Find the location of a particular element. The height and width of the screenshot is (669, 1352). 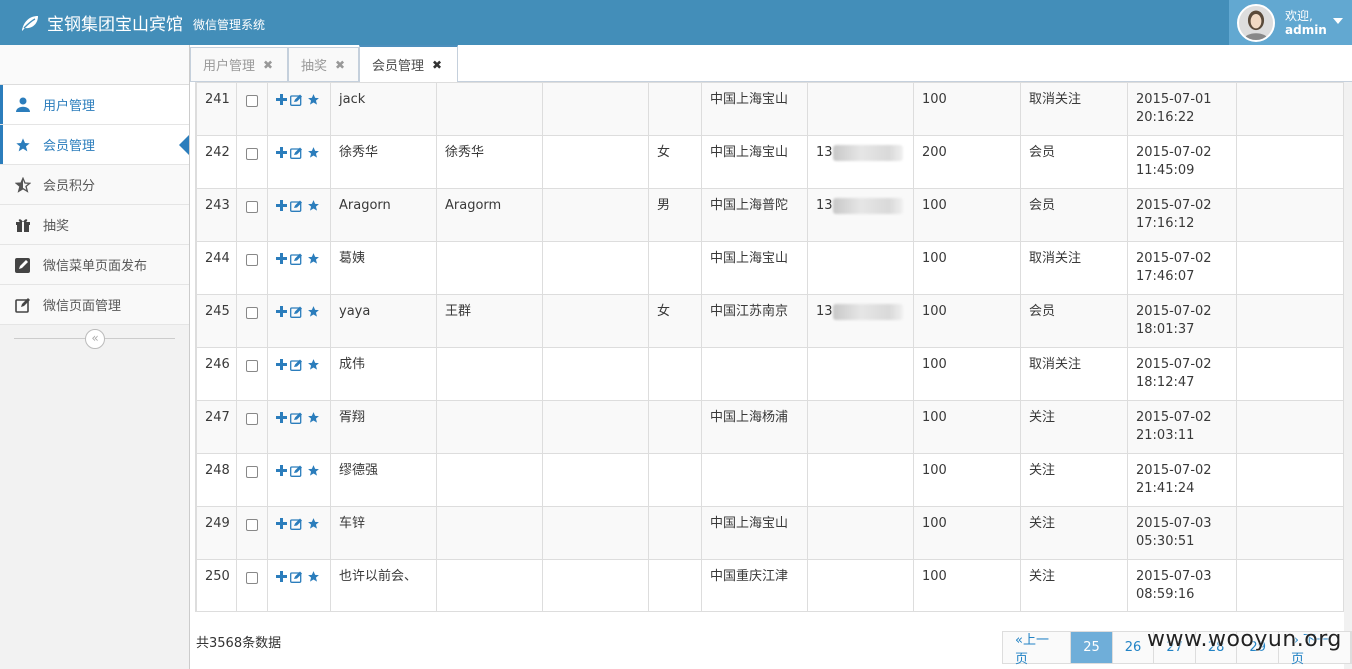

sidebar-item-wechat-page-management: 微信页面管理 is located at coordinates (94, 305).